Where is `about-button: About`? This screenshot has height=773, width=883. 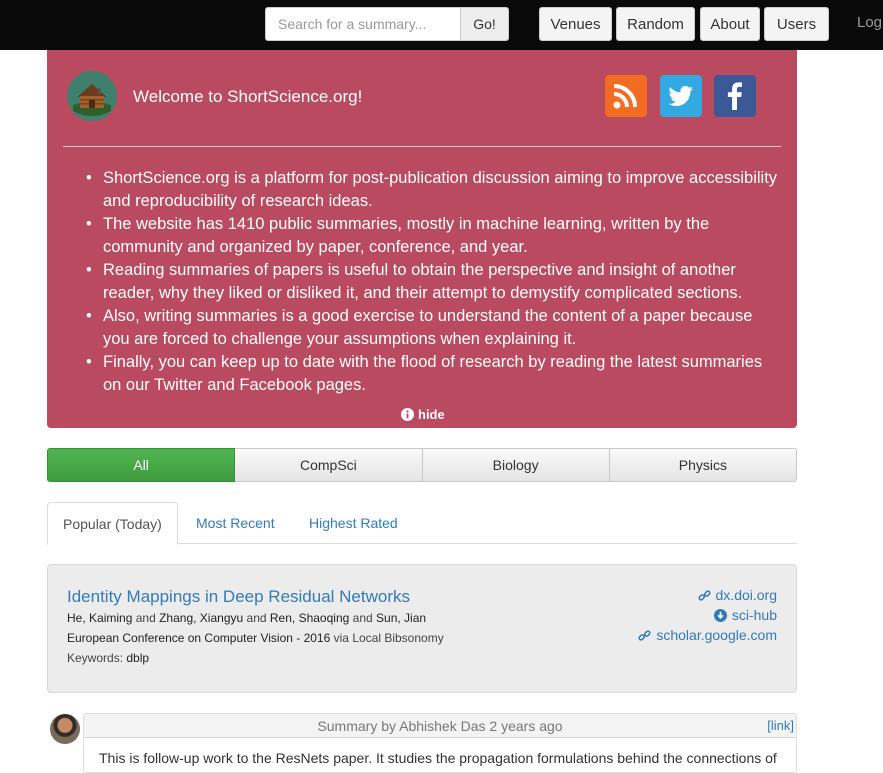 about-button: About is located at coordinates (730, 24).